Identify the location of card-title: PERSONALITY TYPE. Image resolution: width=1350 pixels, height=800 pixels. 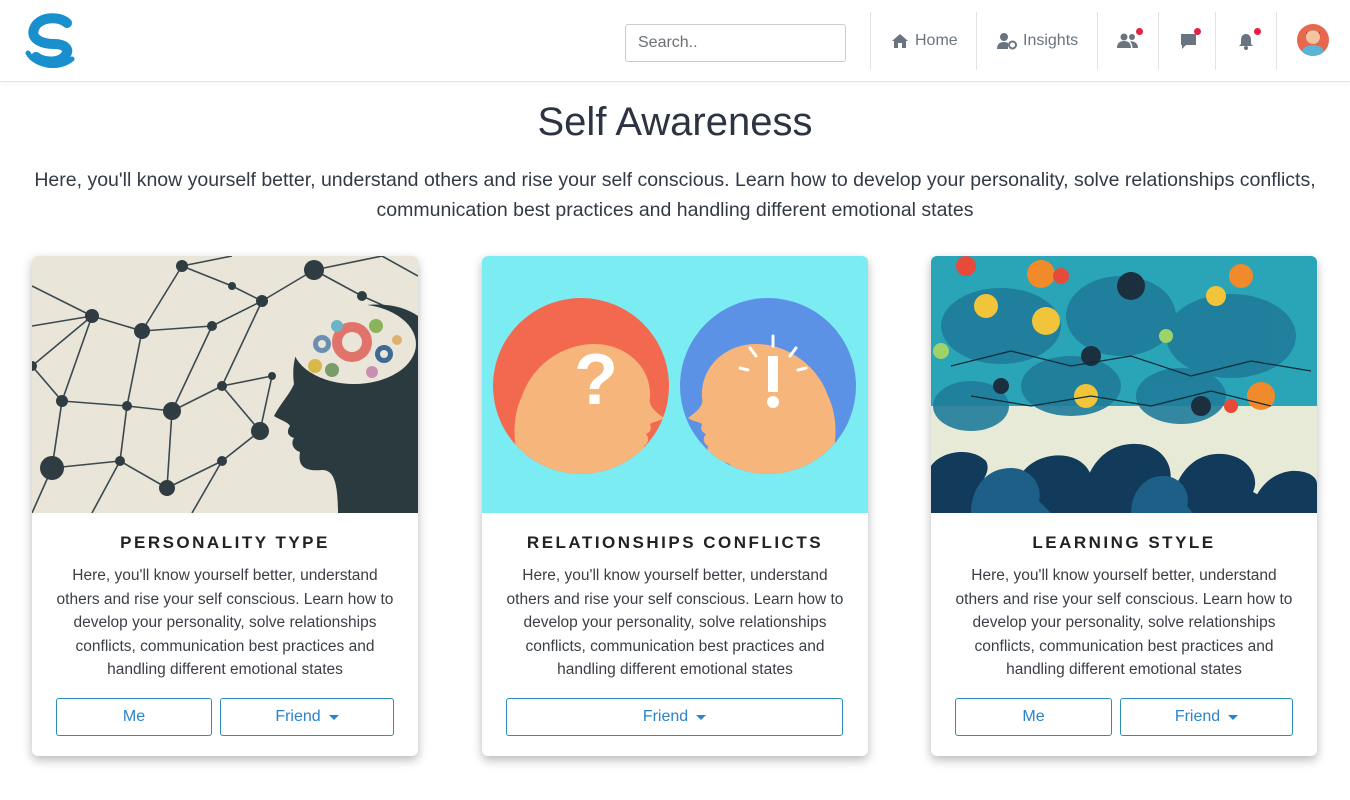
(225, 542).